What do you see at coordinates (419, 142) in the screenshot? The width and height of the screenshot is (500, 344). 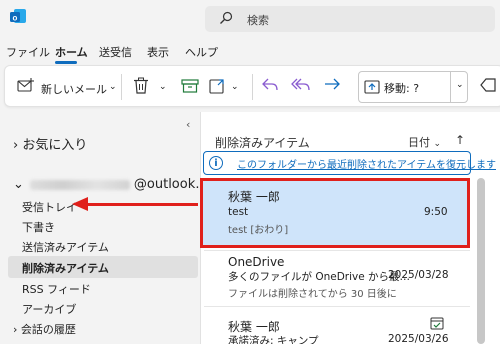 I see `sort-label: 日付` at bounding box center [419, 142].